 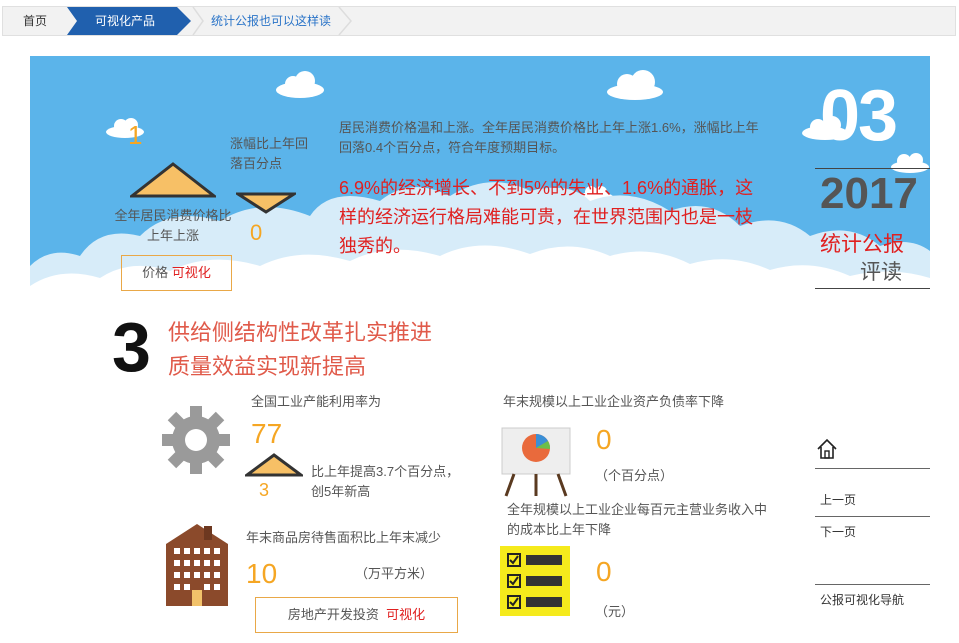 What do you see at coordinates (198, 21) in the screenshot?
I see `breadcrumb-separator-icon` at bounding box center [198, 21].